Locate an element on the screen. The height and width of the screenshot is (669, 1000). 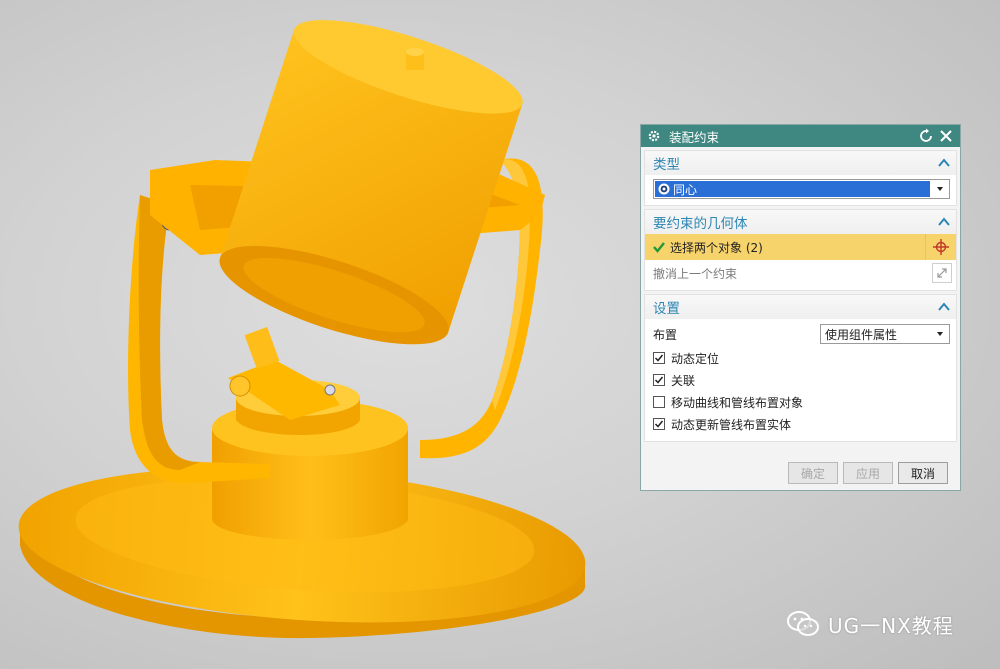
concentric-icon is located at coordinates (664, 189).